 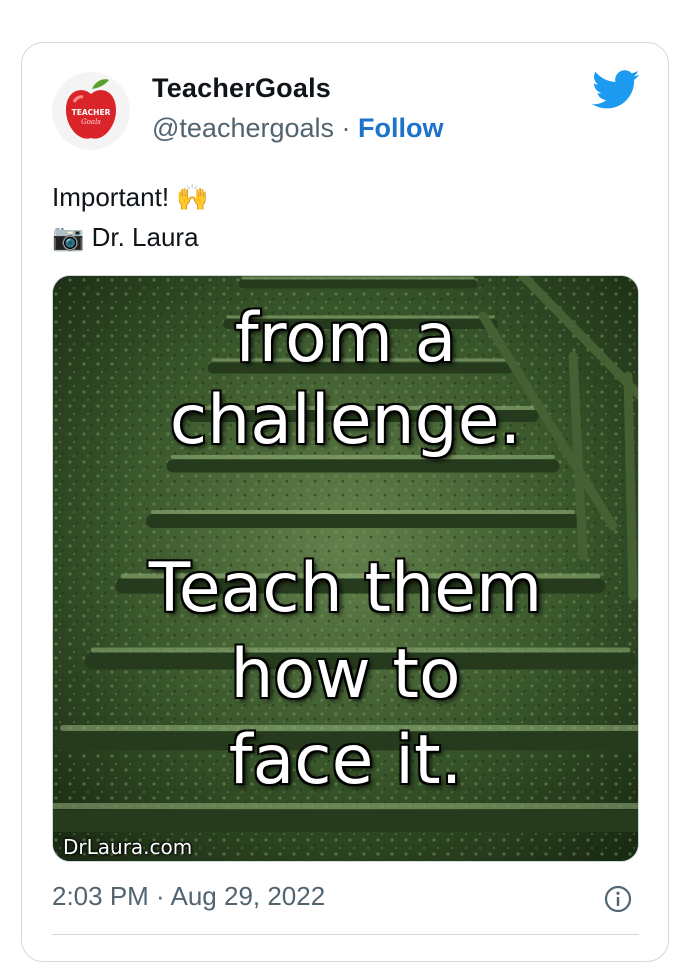 I want to click on photo-credit: Dr. Laura, so click(x=145, y=237).